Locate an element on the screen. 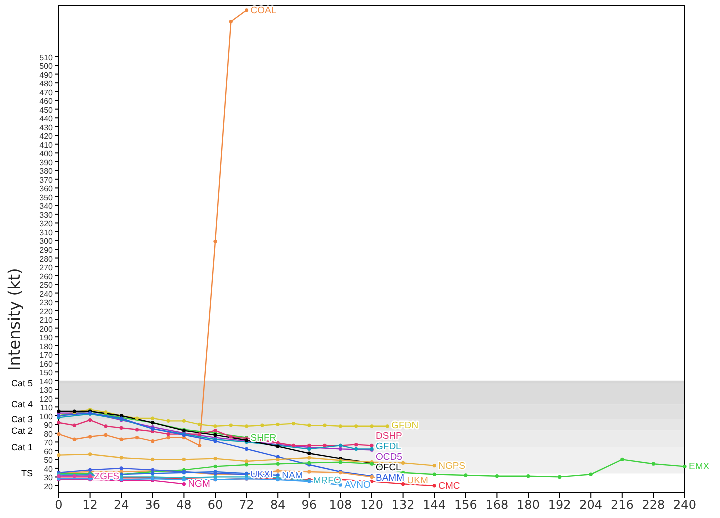 The height and width of the screenshot is (518, 720). axis-tick-label: 216 is located at coordinates (622, 505).